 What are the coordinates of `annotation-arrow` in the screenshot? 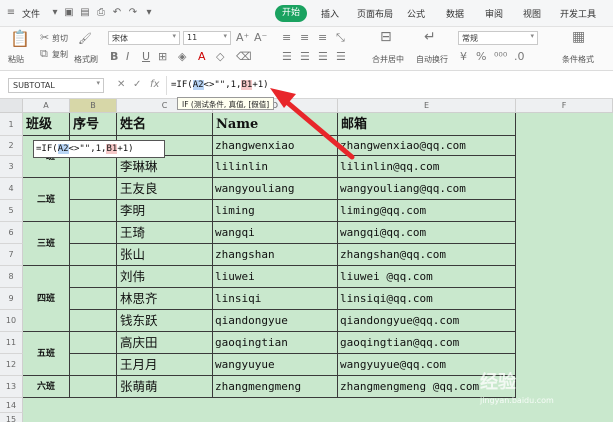 It's located at (312, 124).